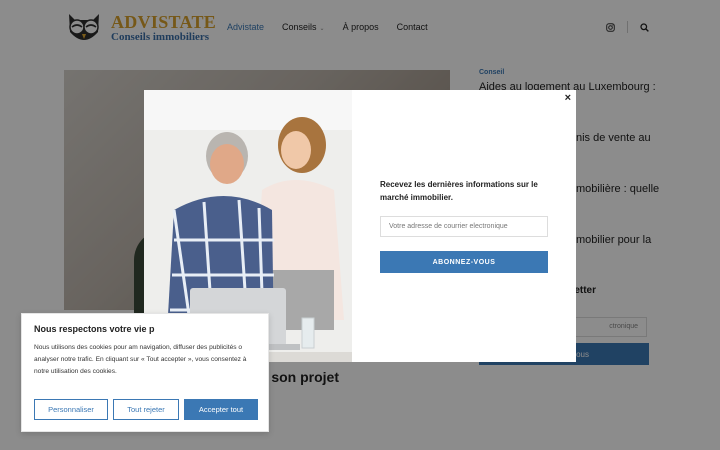  I want to click on subscribe-button: ABONNEZ-VOUS, so click(464, 262).